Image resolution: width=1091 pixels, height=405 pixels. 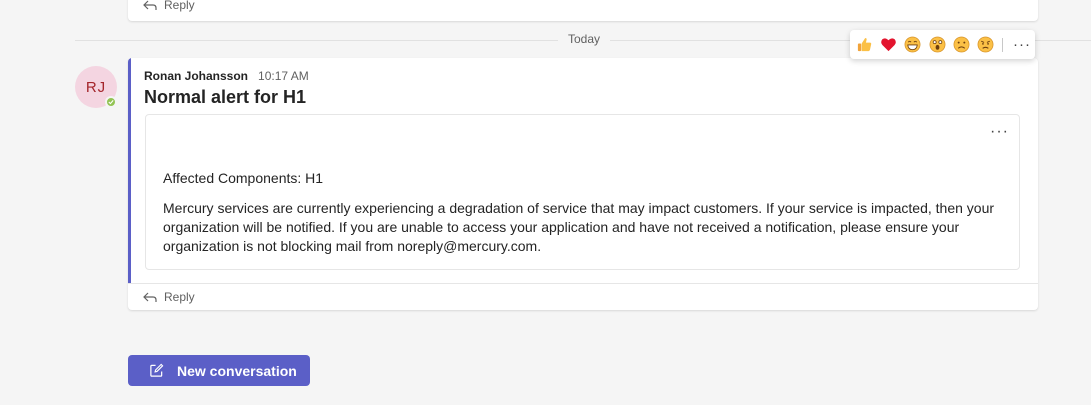 What do you see at coordinates (111, 102) in the screenshot?
I see `presence-available-icon` at bounding box center [111, 102].